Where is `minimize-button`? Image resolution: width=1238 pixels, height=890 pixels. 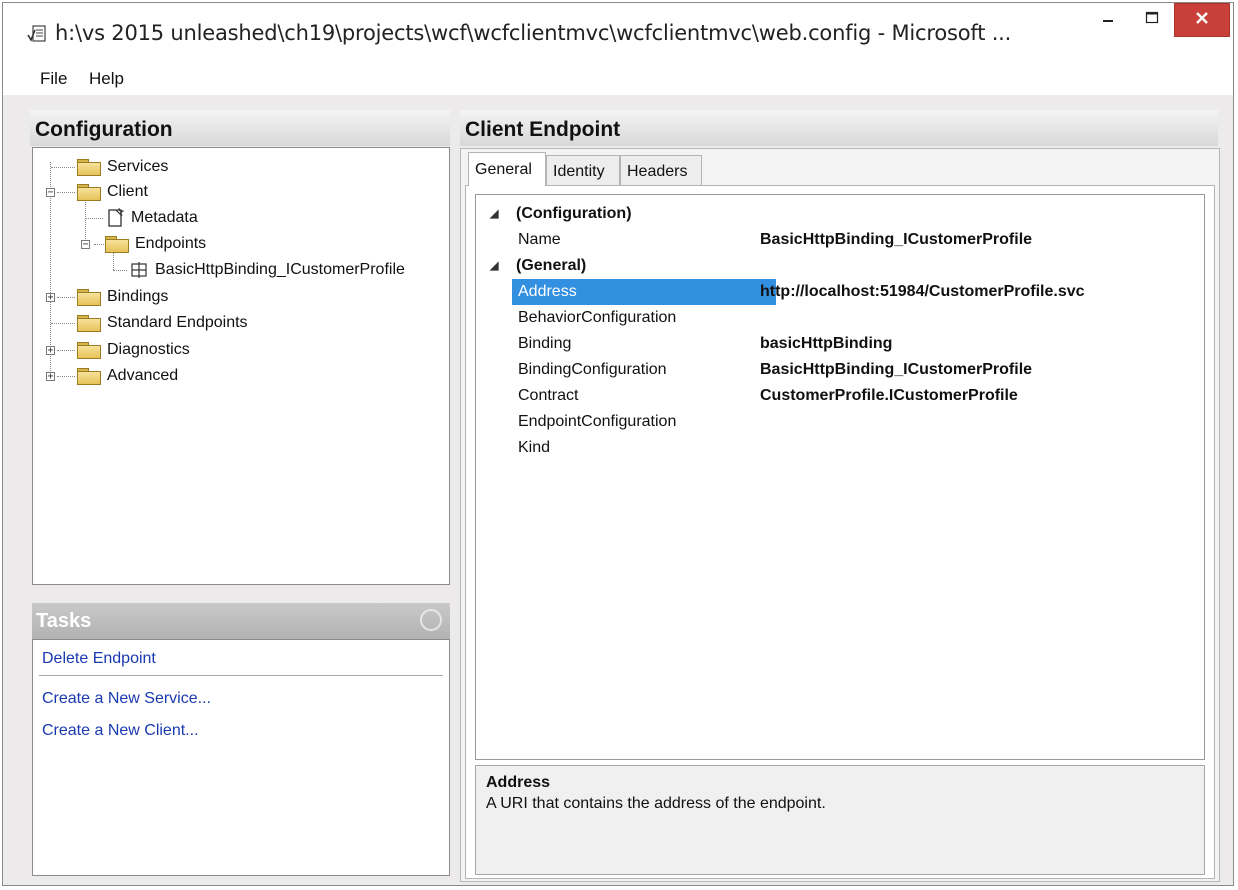
minimize-button is located at coordinates (1108, 20).